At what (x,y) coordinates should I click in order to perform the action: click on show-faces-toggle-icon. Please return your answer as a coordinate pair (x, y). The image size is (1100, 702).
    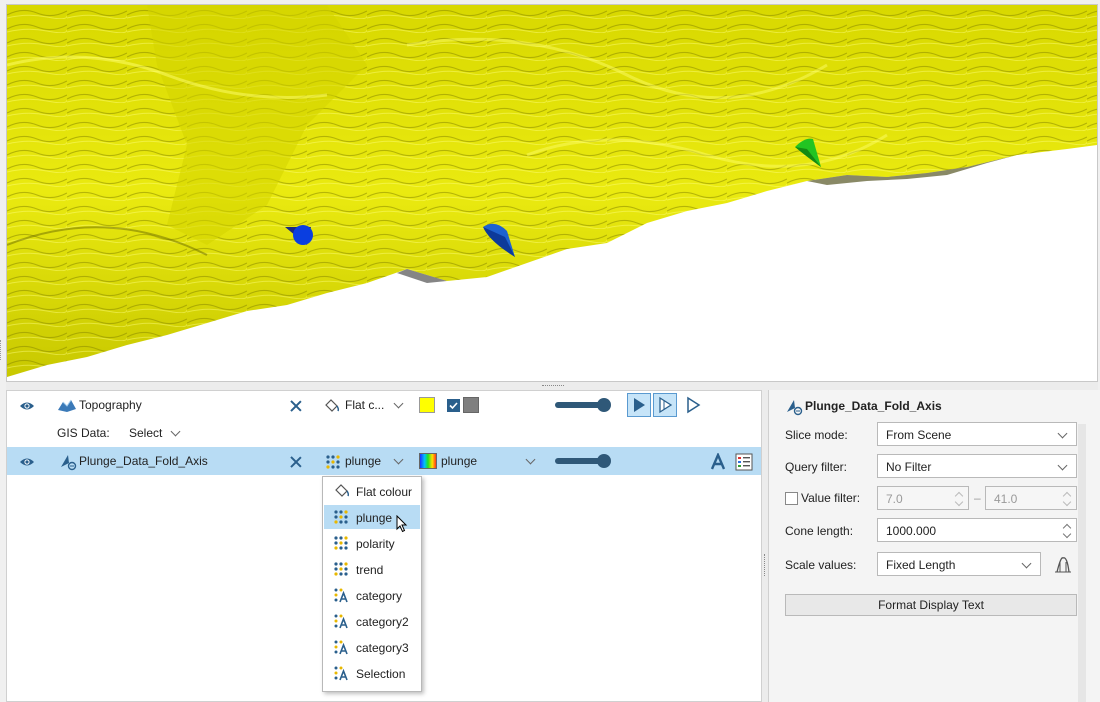
    Looking at the image, I should click on (639, 405).